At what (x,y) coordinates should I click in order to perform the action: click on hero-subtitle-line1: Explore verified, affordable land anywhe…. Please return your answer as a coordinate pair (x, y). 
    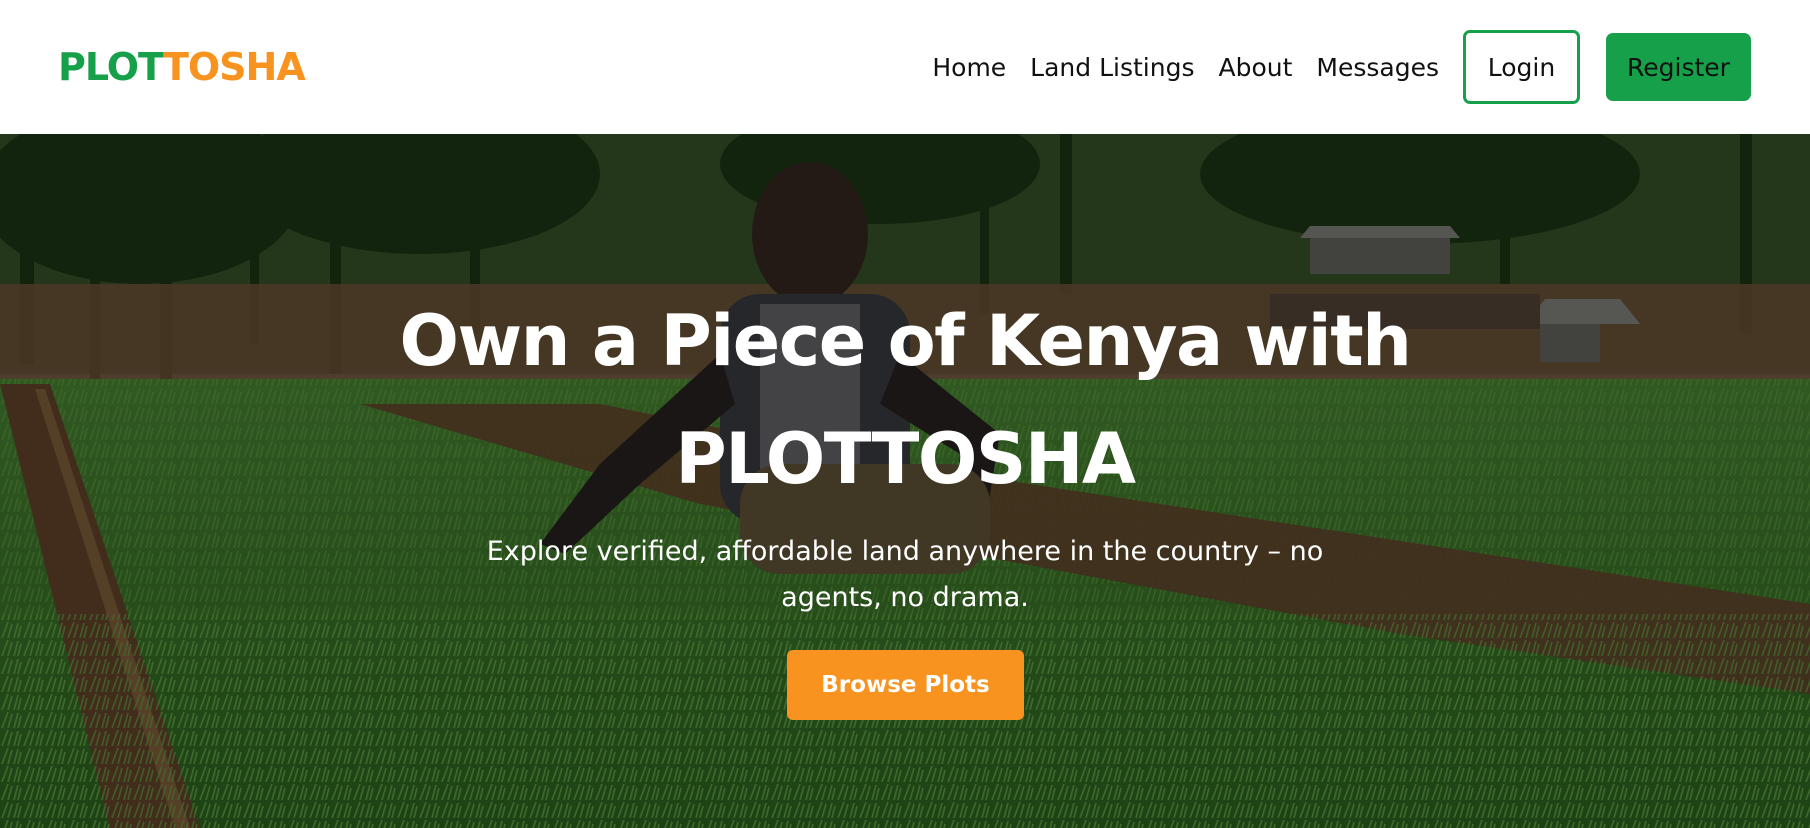
    Looking at the image, I should click on (905, 551).